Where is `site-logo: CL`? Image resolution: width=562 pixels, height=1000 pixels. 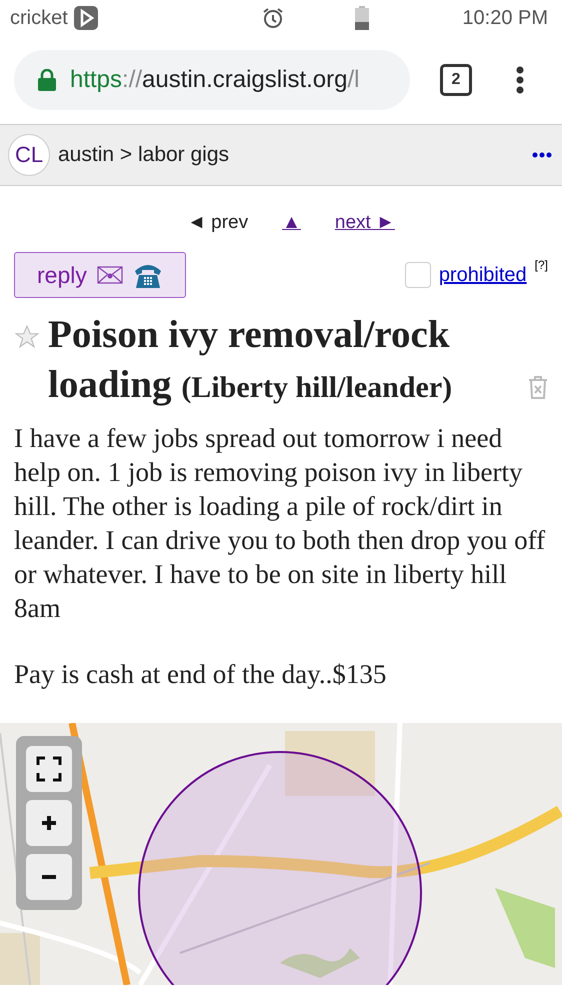
site-logo: CL is located at coordinates (29, 155).